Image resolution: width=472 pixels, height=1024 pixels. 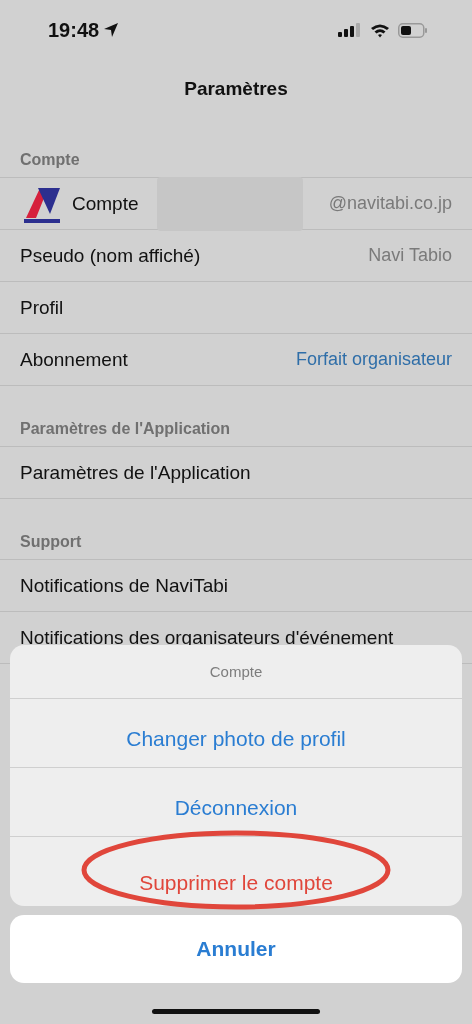 What do you see at coordinates (236, 89) in the screenshot?
I see `screen-title: Paramètres` at bounding box center [236, 89].